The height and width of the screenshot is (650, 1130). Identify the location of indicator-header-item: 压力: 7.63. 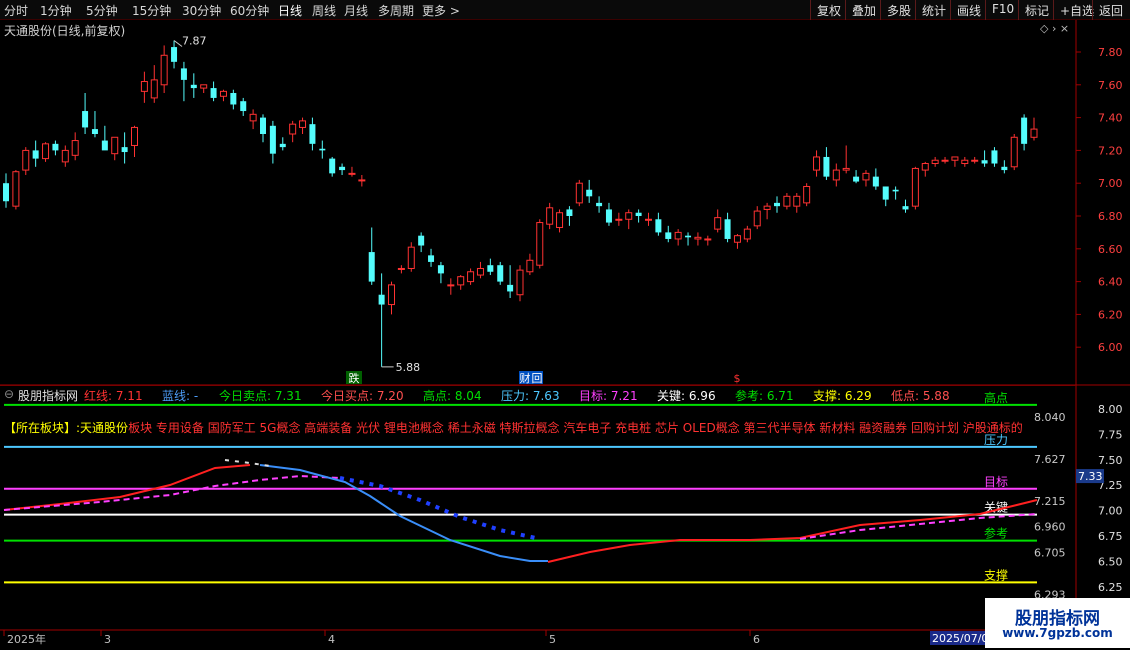
(530, 396).